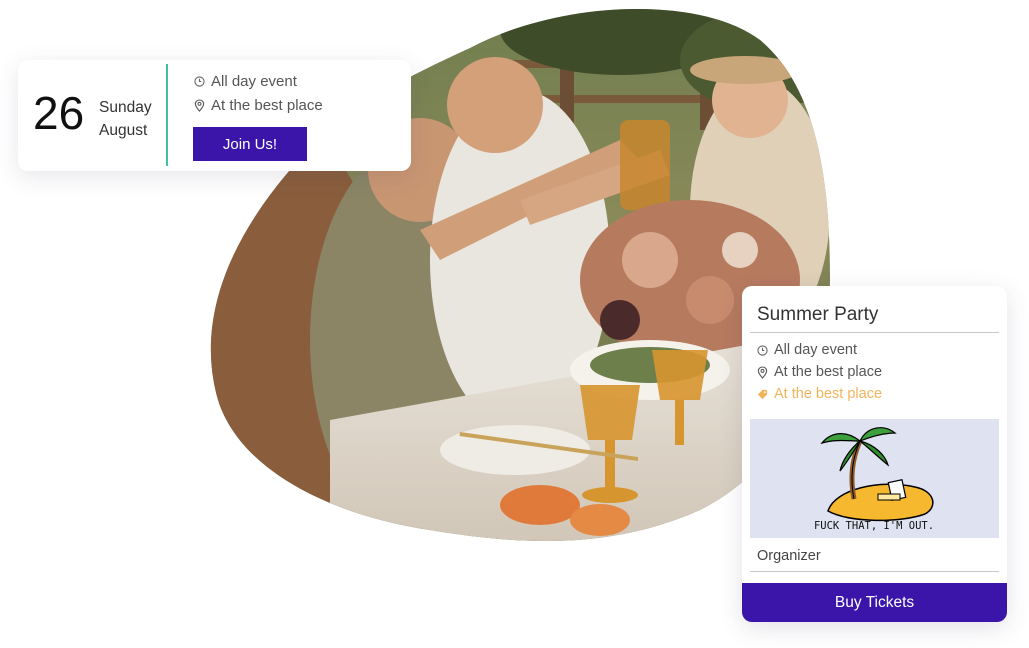 The image size is (1029, 648). What do you see at coordinates (874, 526) in the screenshot?
I see `image-caption: FUCK THAT, I'M OUT.` at bounding box center [874, 526].